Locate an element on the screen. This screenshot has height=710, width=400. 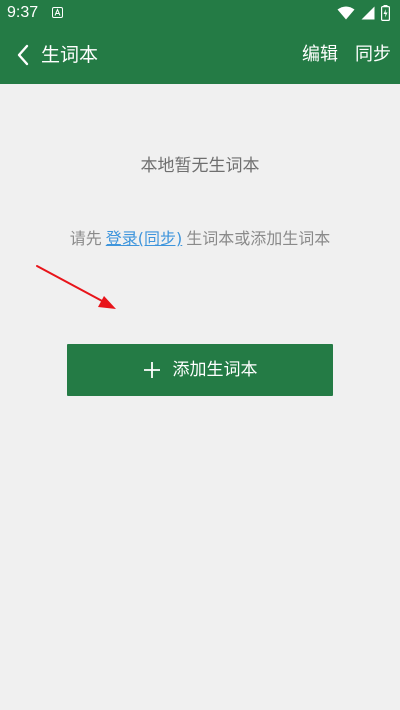
wifi-icon is located at coordinates (346, 13).